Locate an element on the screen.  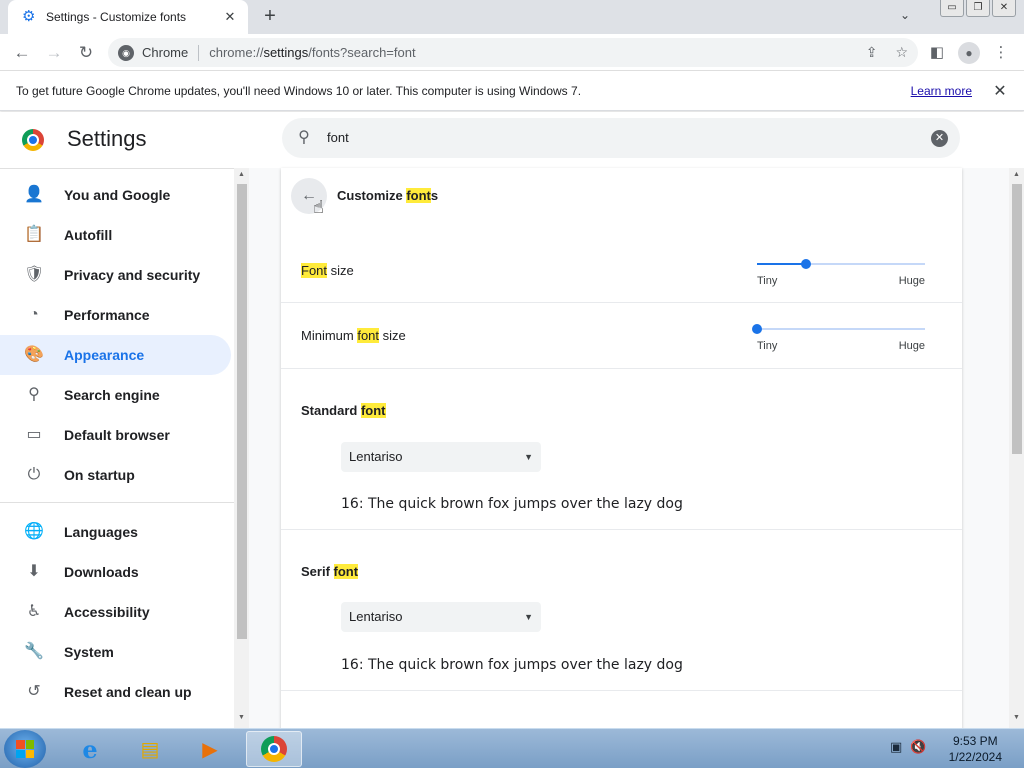
sidebar-divider is located at coordinates (117, 502).